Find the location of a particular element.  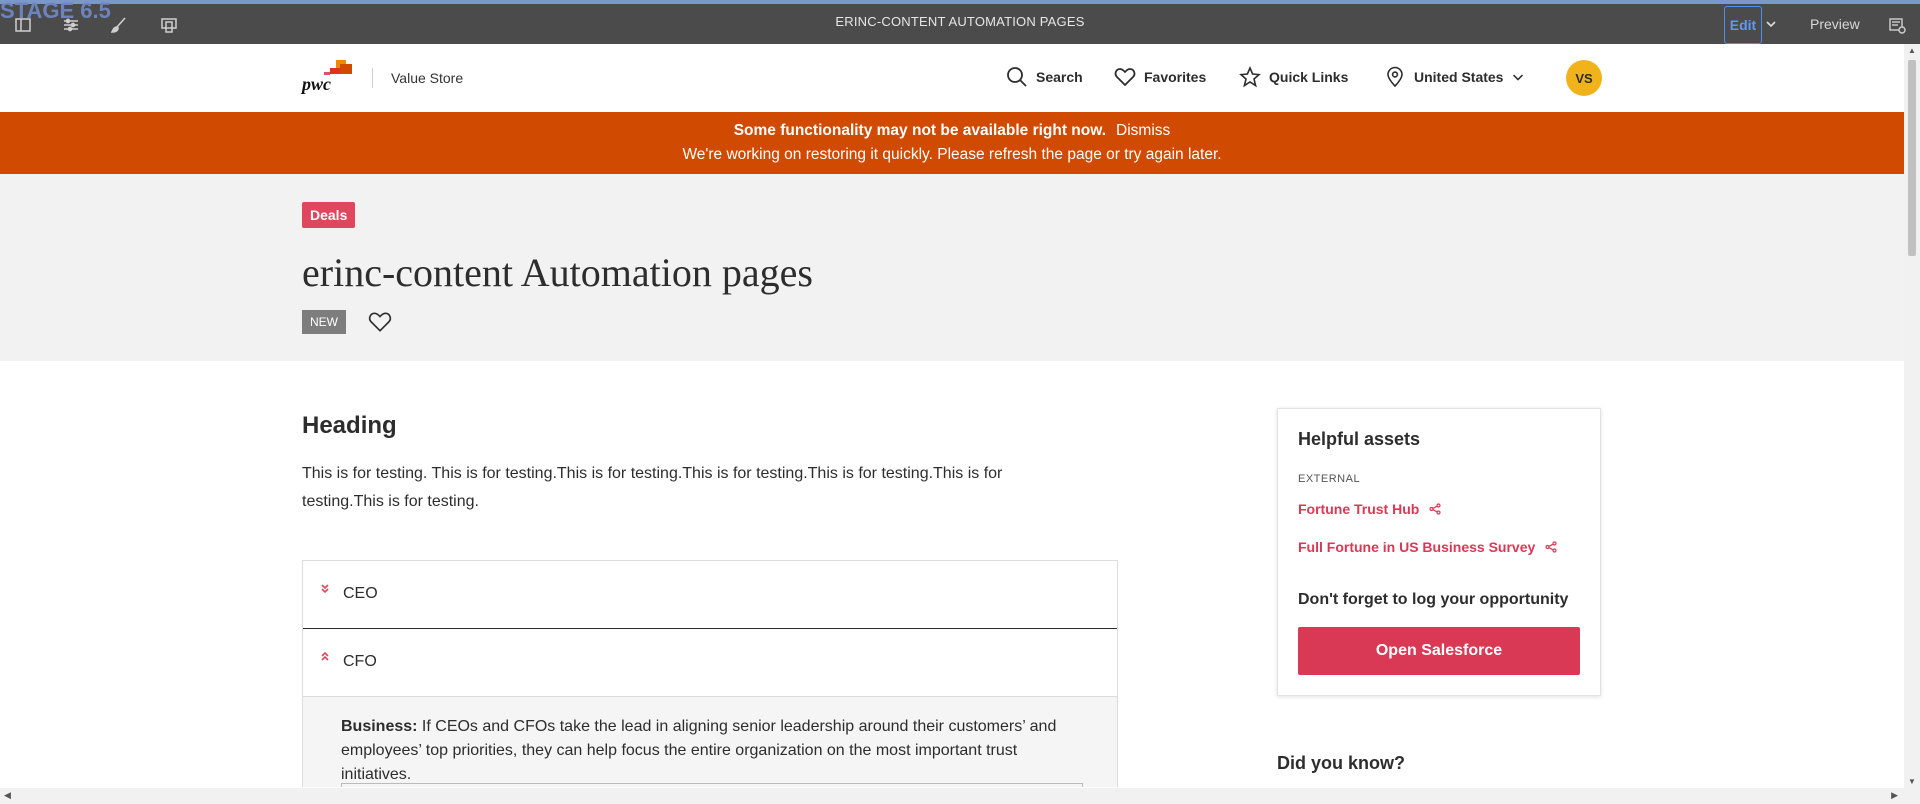

scroll-up-arrow-icon: ▲ is located at coordinates (1912, 50).